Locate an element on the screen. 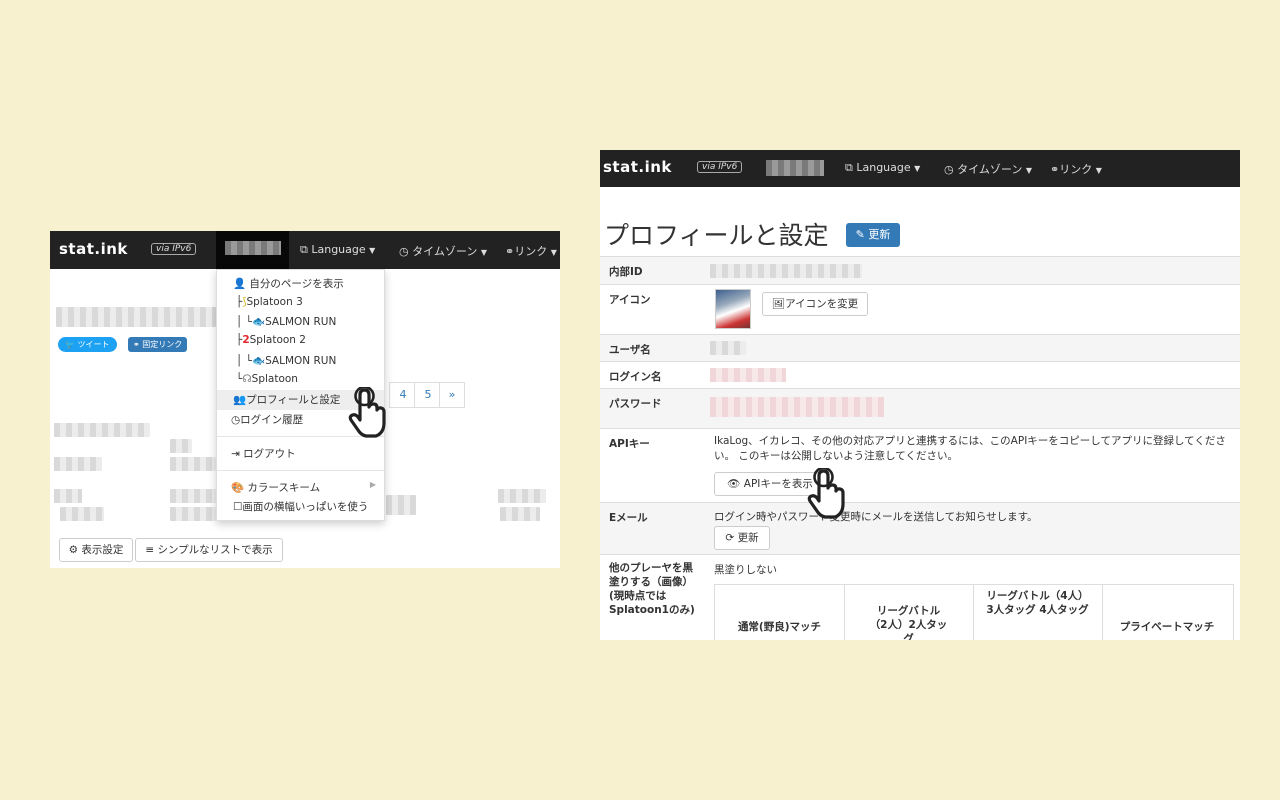 The height and width of the screenshot is (800, 1280). ipv6-badge: via IPv6 is located at coordinates (174, 249).